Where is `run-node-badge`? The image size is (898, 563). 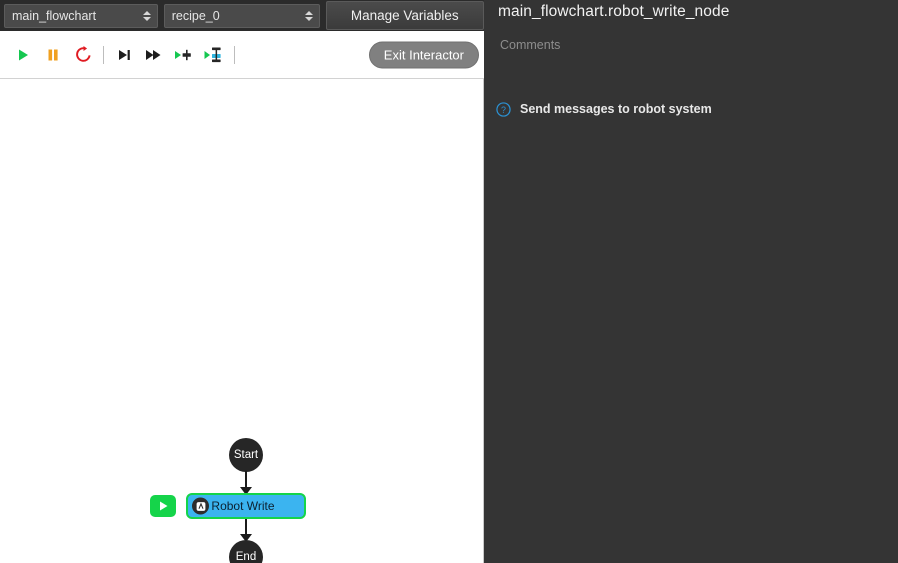
run-node-badge is located at coordinates (163, 506).